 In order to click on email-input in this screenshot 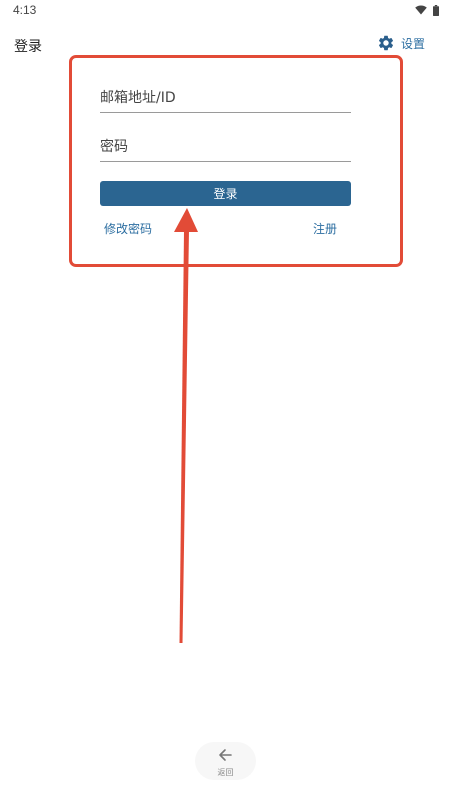, I will do `click(225, 98)`.